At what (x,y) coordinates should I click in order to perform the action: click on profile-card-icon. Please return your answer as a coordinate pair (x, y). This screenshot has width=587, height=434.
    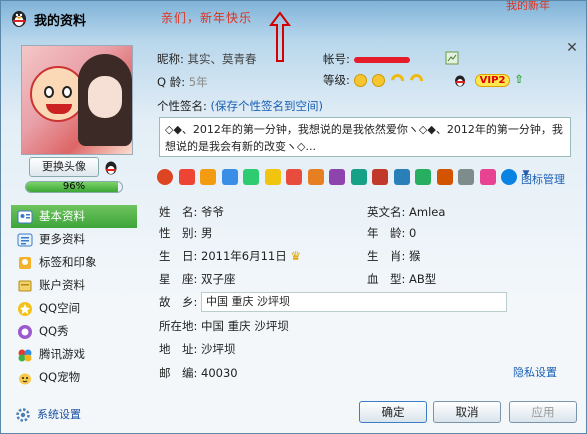
    Looking at the image, I should click on (25, 217).